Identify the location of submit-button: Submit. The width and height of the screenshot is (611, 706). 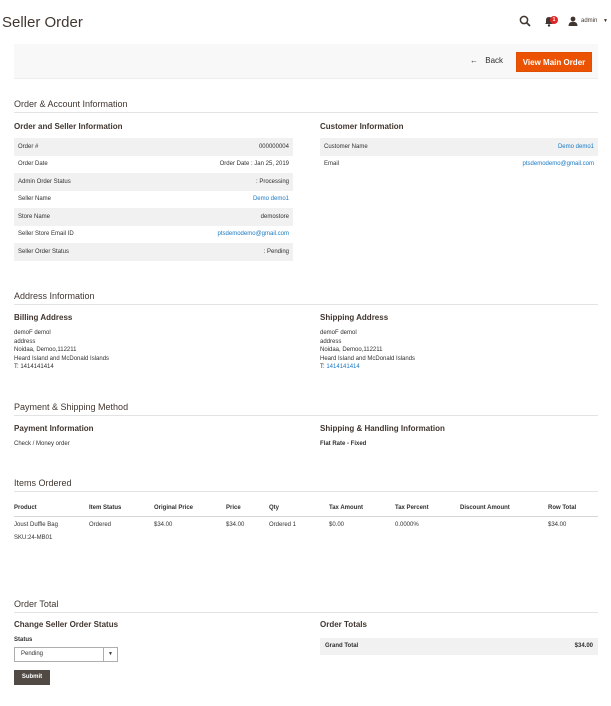
(32, 677).